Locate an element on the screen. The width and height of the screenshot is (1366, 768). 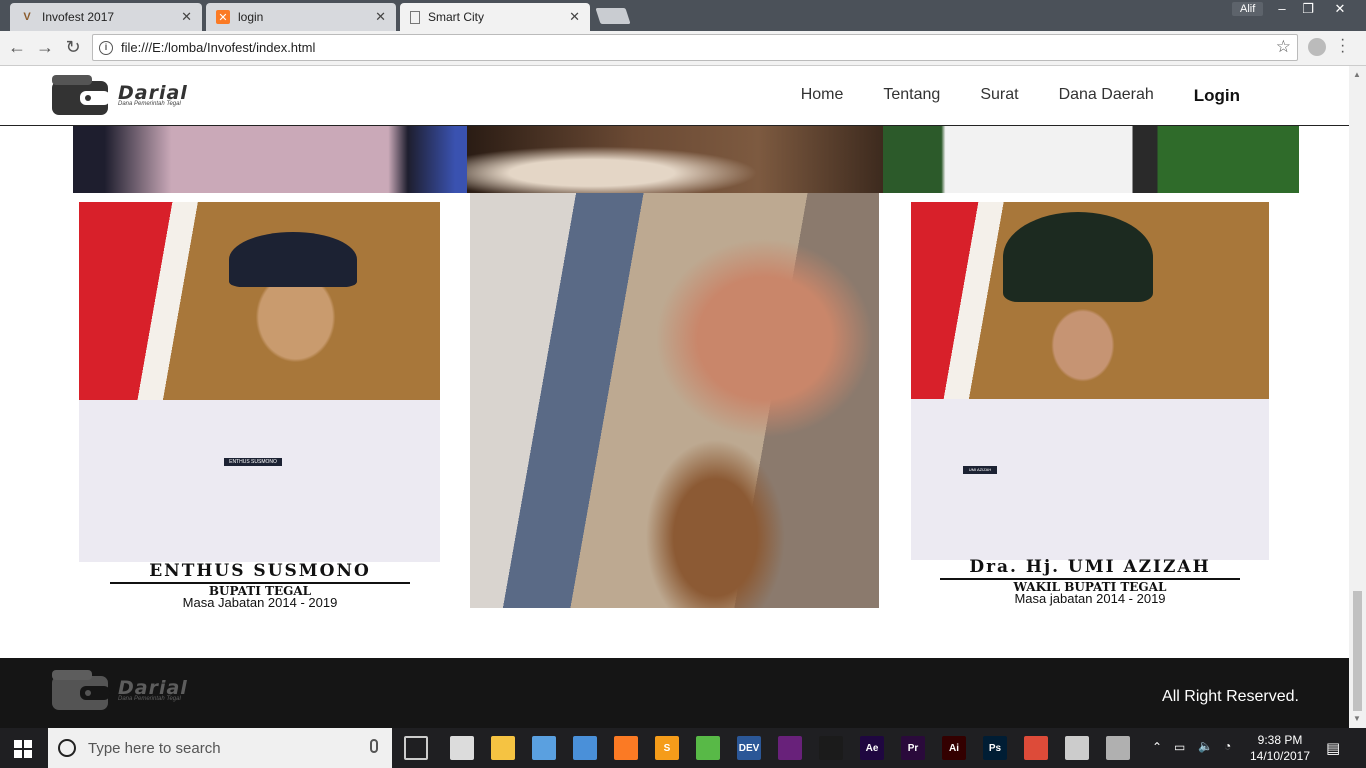
bupati-name: ENTHUS SUSMONO is located at coordinates (260, 572).